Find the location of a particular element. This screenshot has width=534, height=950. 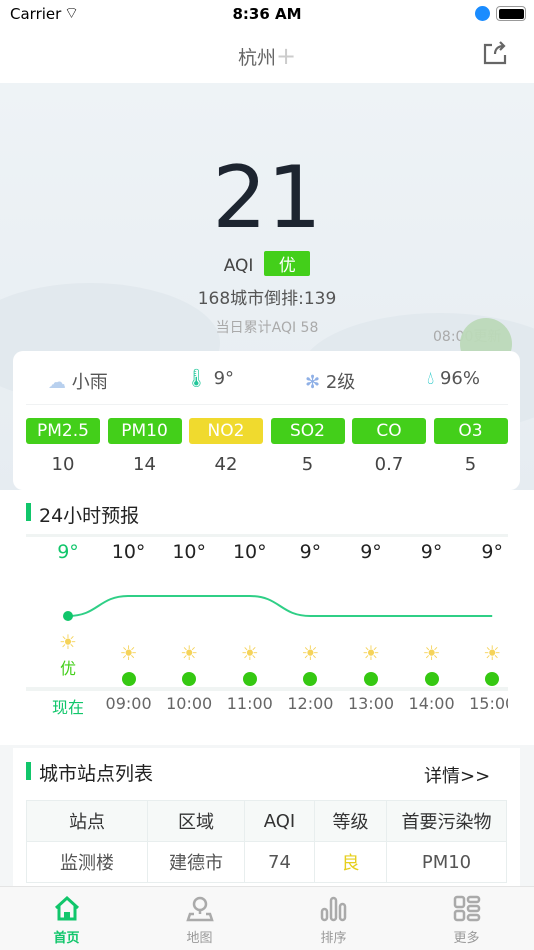

details-link: 详情>> is located at coordinates (457, 775).